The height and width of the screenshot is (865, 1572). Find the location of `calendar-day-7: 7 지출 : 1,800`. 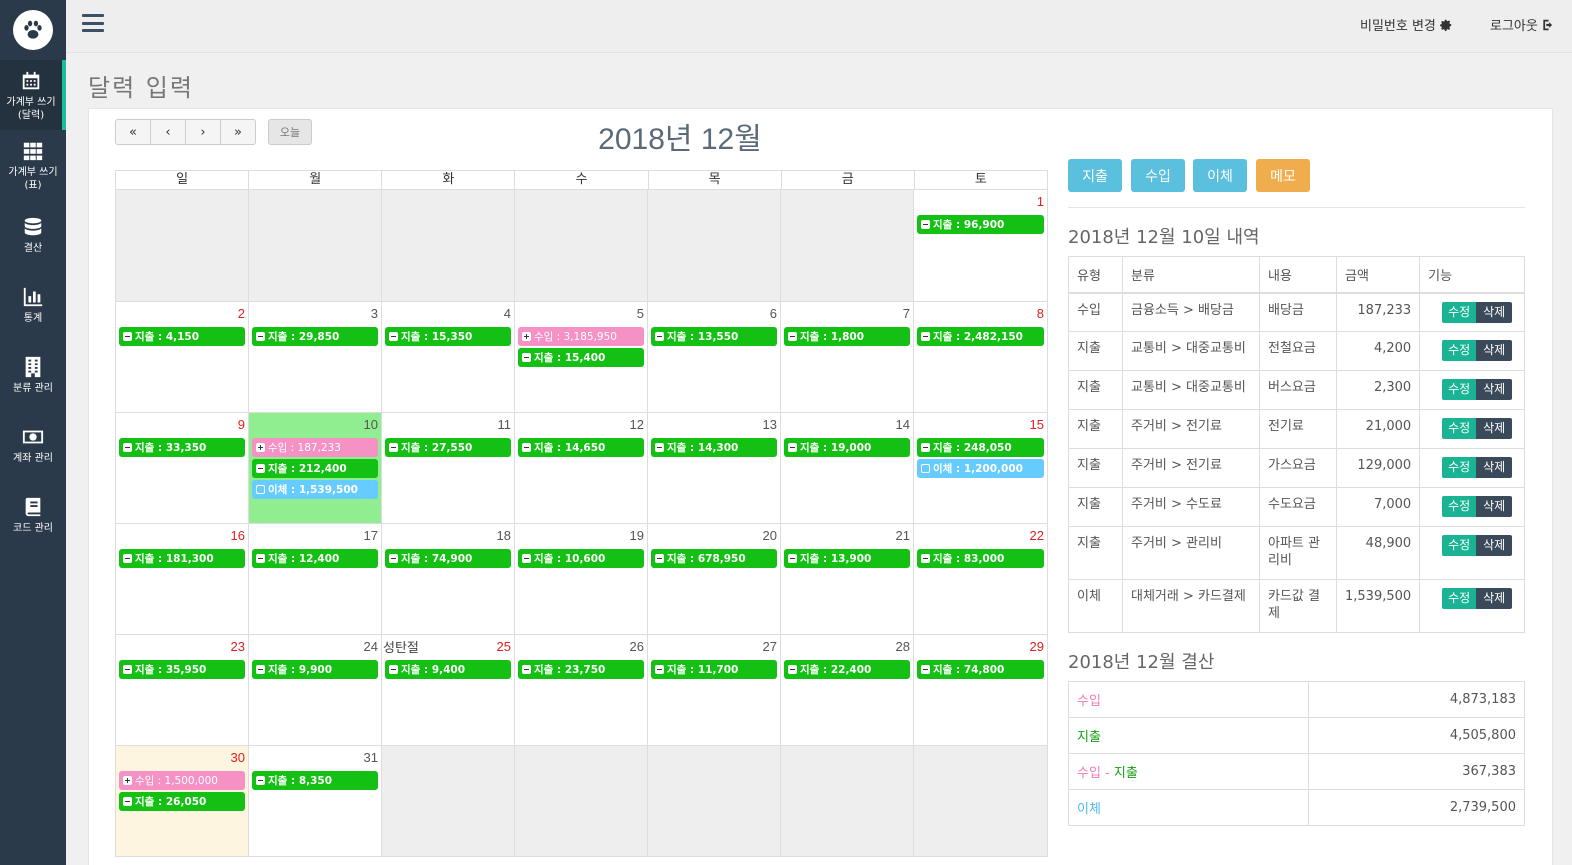

calendar-day-7: 7 지출 : 1,800 is located at coordinates (847, 357).